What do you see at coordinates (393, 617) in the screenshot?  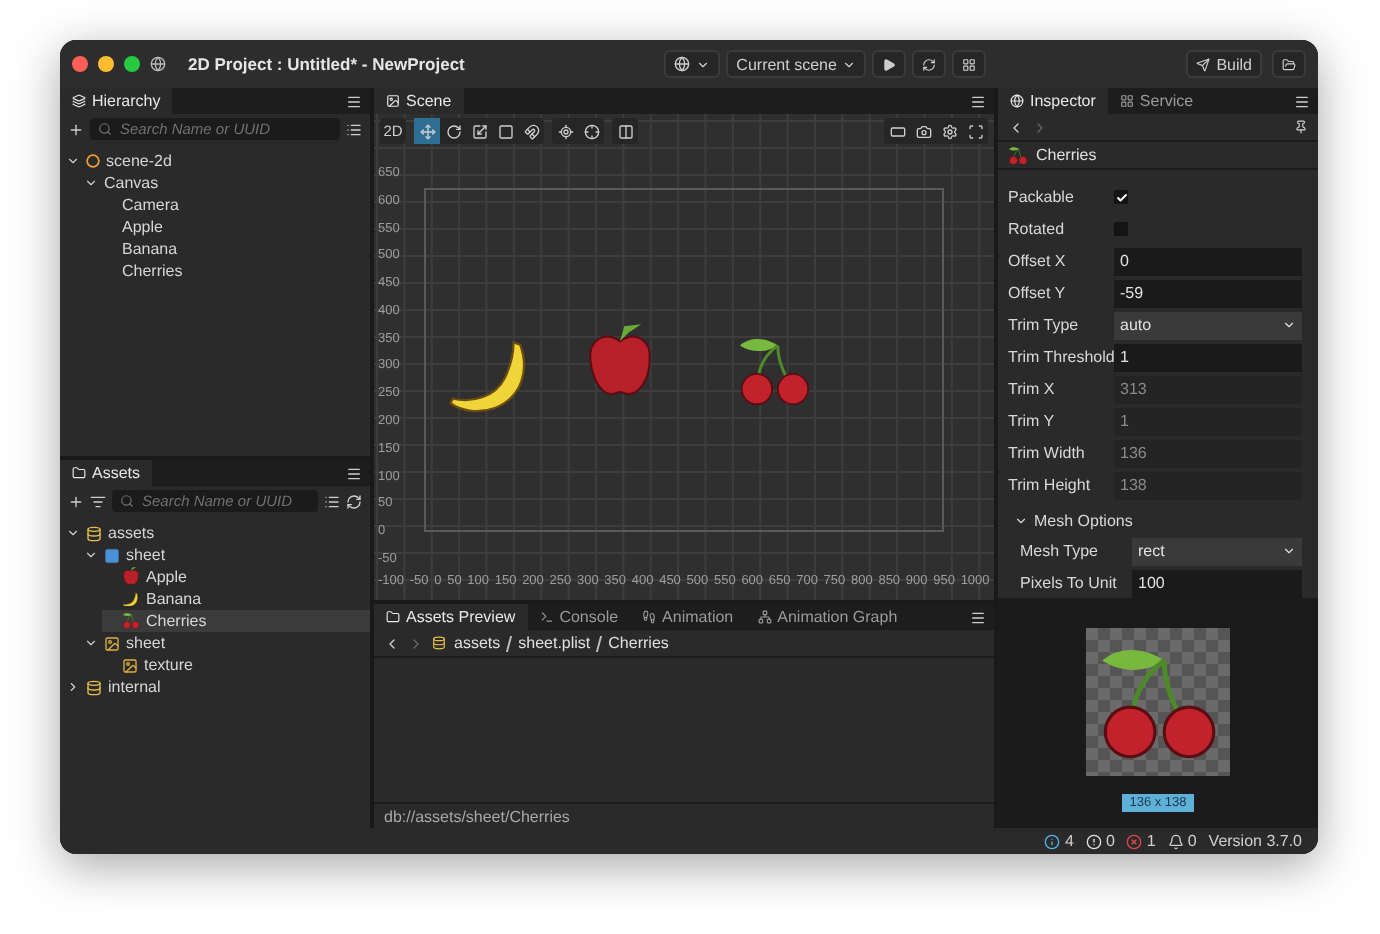 I see `folder-icon` at bounding box center [393, 617].